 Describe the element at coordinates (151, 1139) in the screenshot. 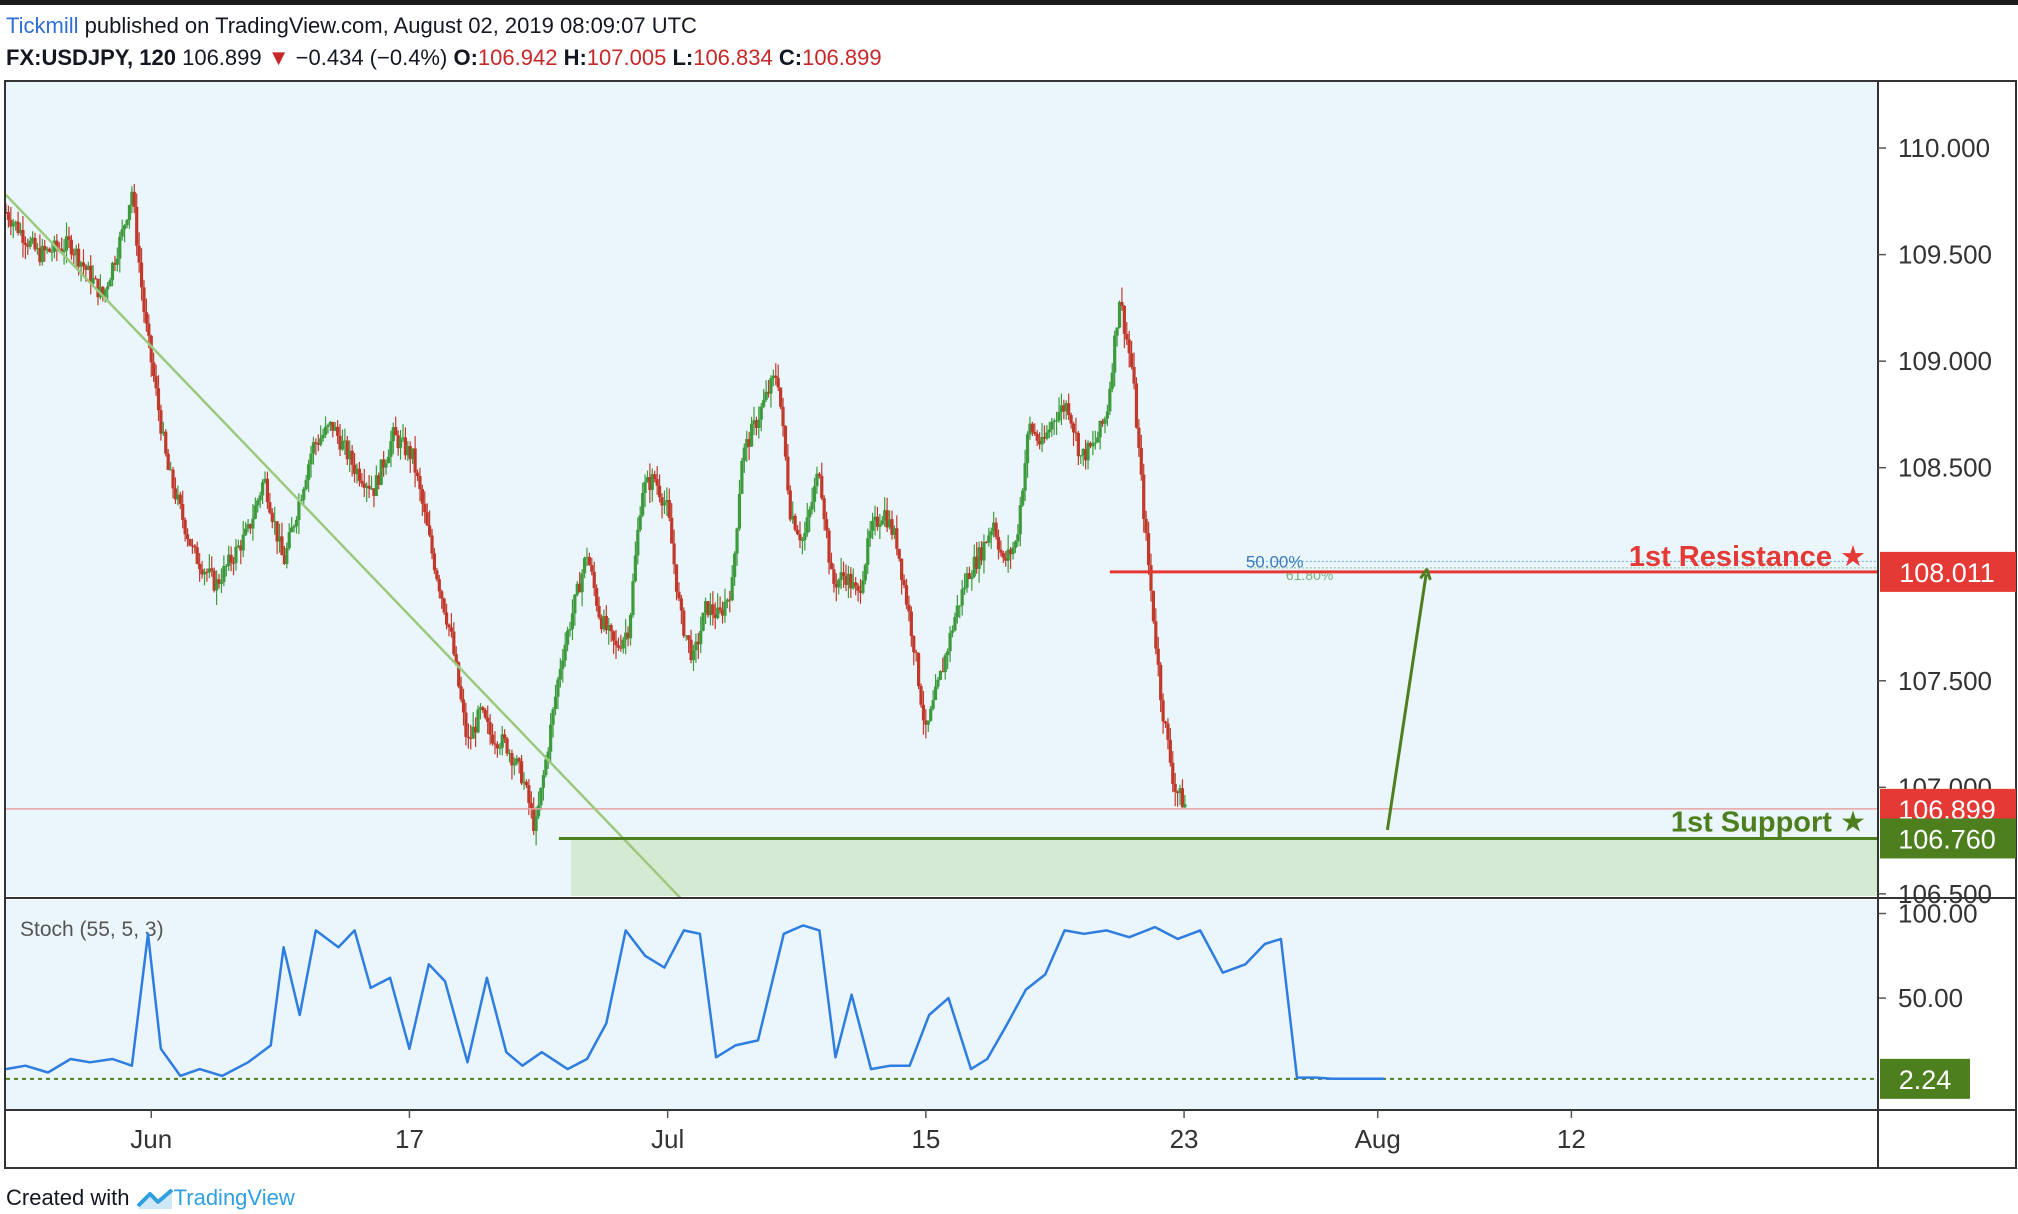

I see `time-tick-label: Jun` at that location.